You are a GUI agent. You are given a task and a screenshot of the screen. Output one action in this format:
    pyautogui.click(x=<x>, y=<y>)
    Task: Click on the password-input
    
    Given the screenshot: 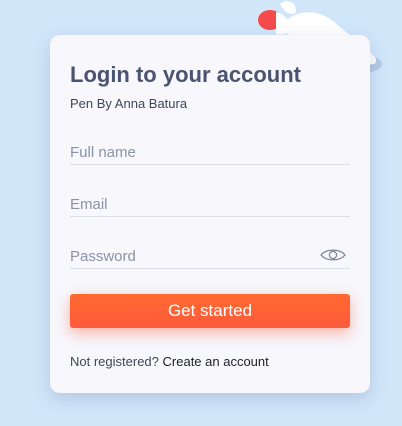 What is the action you would take?
    pyautogui.click(x=190, y=256)
    